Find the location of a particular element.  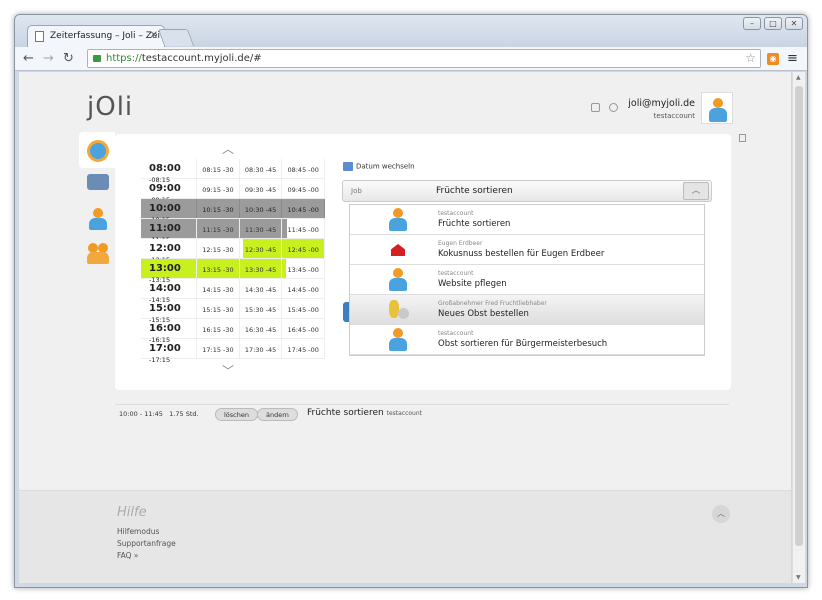

time-slot: 17:15 -30 is located at coordinates (218, 348).